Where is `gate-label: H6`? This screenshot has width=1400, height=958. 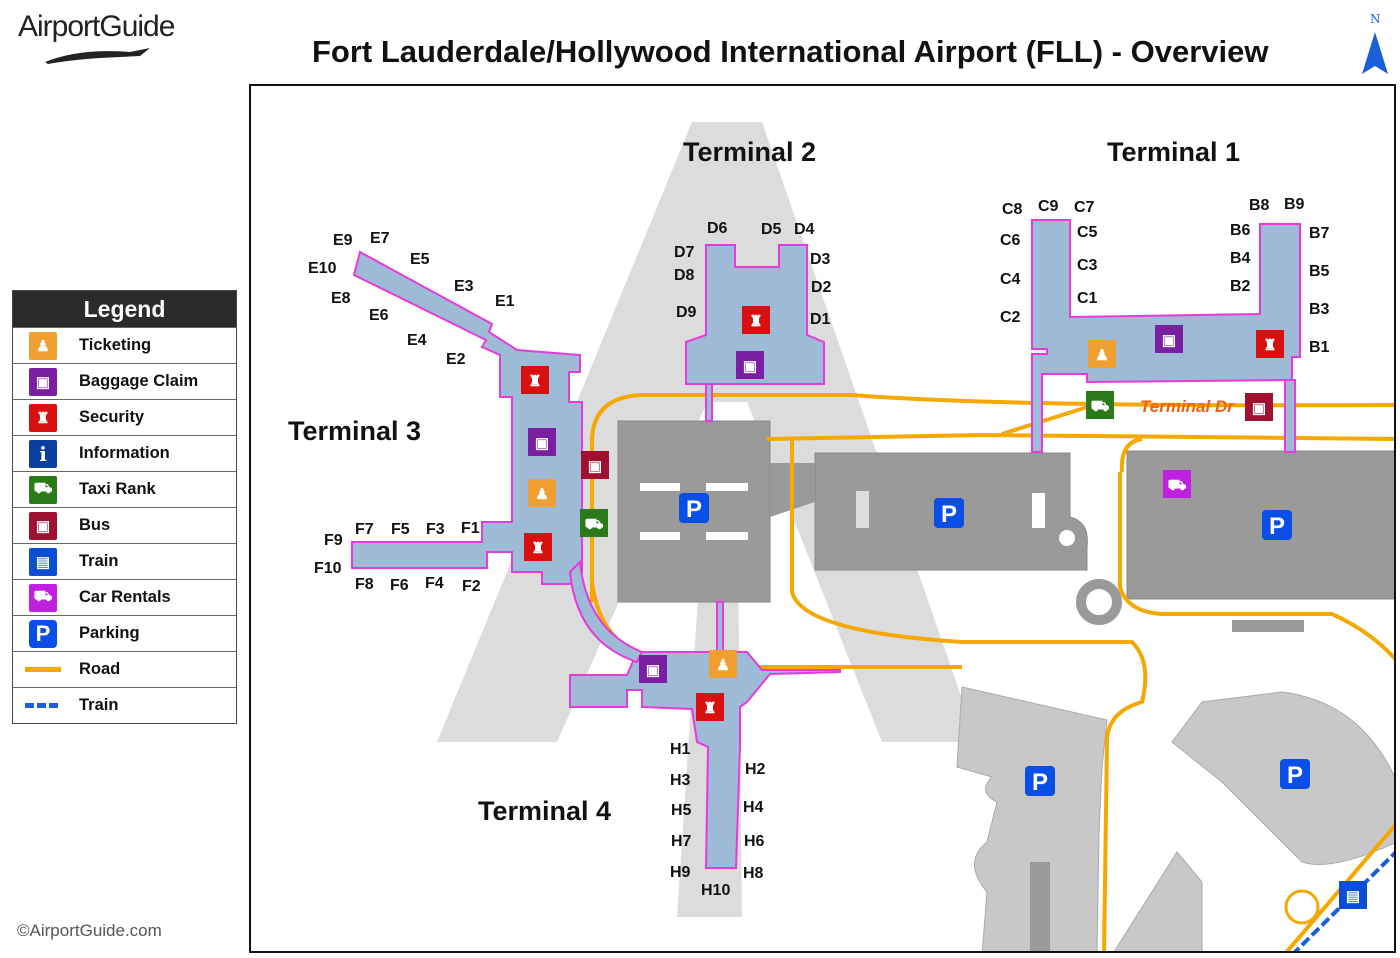
gate-label: H6 is located at coordinates (754, 841).